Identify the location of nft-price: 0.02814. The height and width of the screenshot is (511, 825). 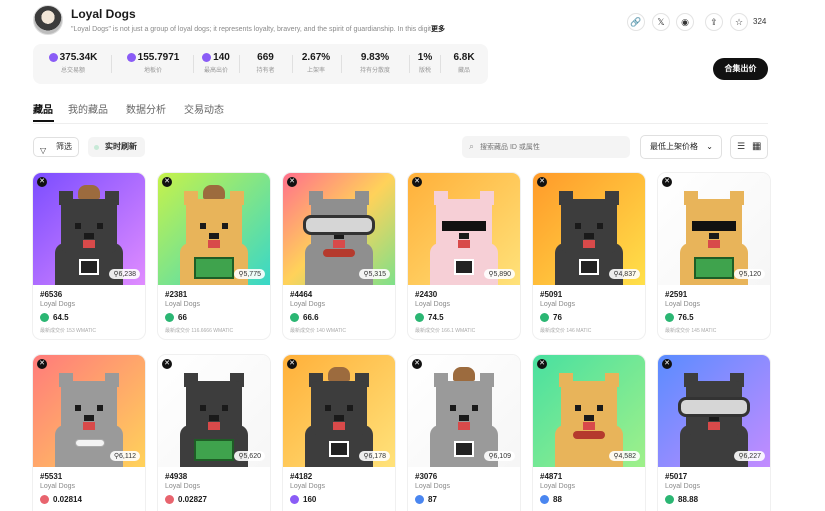
(61, 499).